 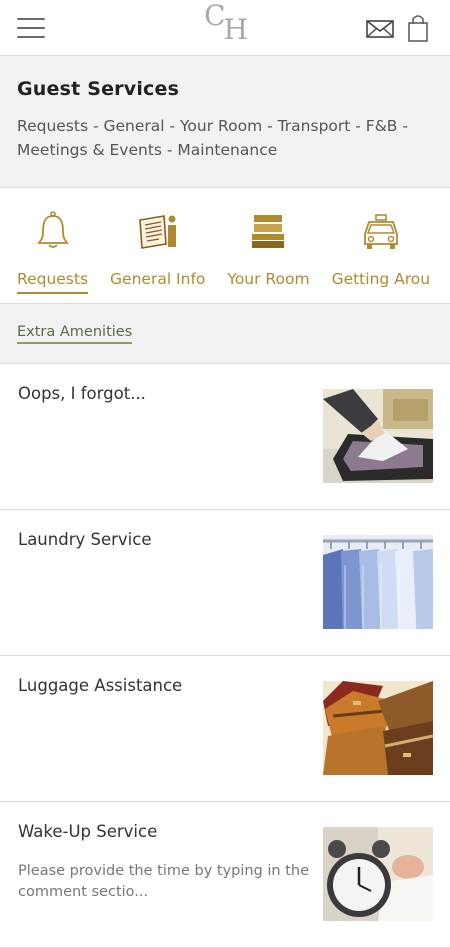 What do you see at coordinates (100, 685) in the screenshot?
I see `item-title: Luggage Assistance` at bounding box center [100, 685].